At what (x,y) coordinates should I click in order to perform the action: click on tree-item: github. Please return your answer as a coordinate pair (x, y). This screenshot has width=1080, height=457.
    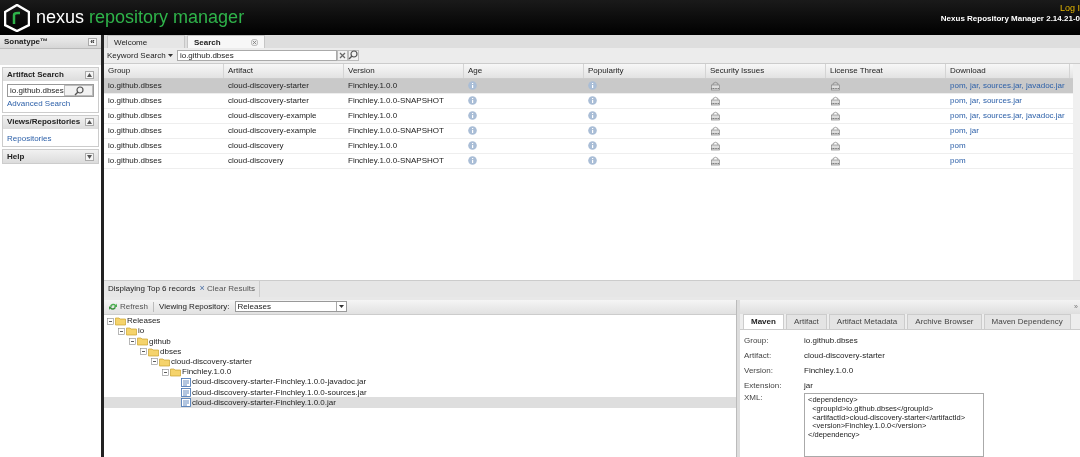
    Looking at the image, I should click on (420, 341).